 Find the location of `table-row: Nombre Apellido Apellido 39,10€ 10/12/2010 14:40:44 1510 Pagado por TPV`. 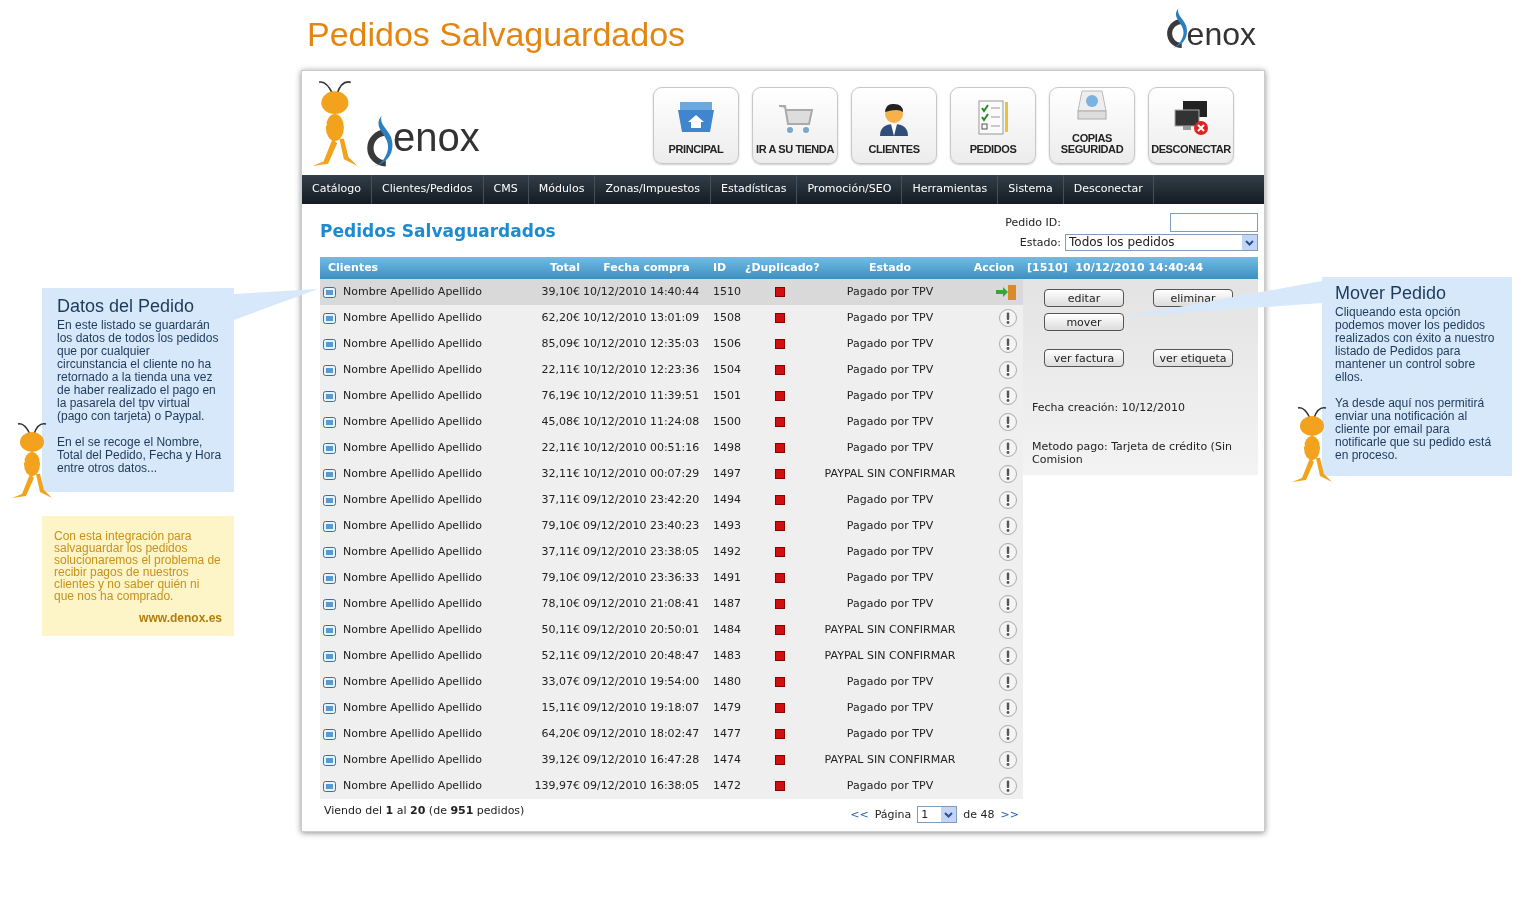

table-row: Nombre Apellido Apellido 39,10€ 10/12/2010 14:40:44 1510 Pagado por TPV is located at coordinates (671, 292).